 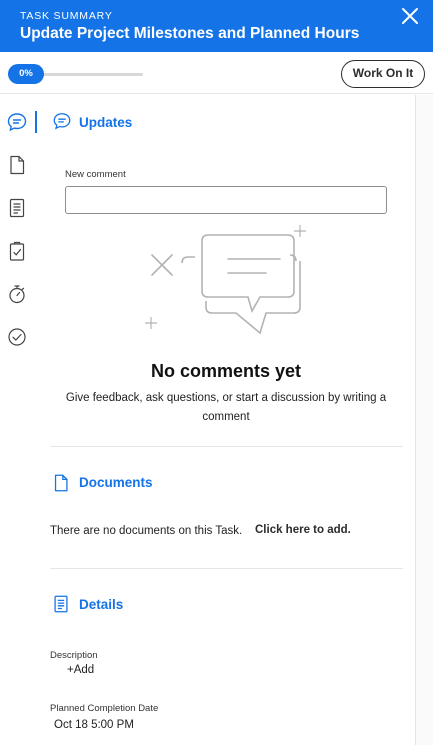 I want to click on new-comment-input, so click(x=226, y=200).